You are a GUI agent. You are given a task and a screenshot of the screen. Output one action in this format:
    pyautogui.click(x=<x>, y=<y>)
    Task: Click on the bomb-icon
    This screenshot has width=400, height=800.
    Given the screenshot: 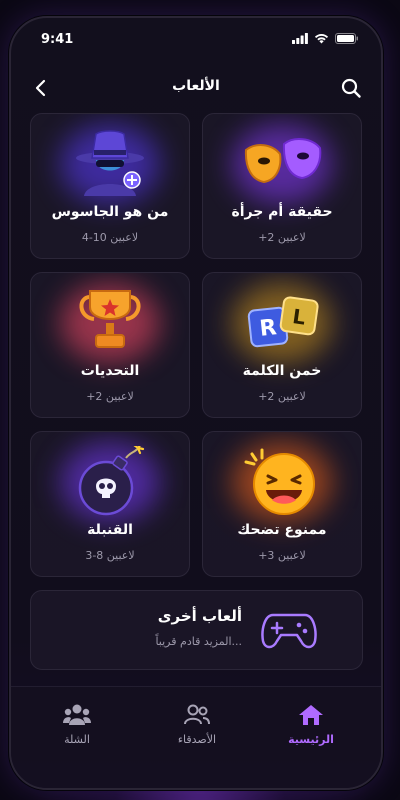 What is the action you would take?
    pyautogui.click(x=111, y=481)
    